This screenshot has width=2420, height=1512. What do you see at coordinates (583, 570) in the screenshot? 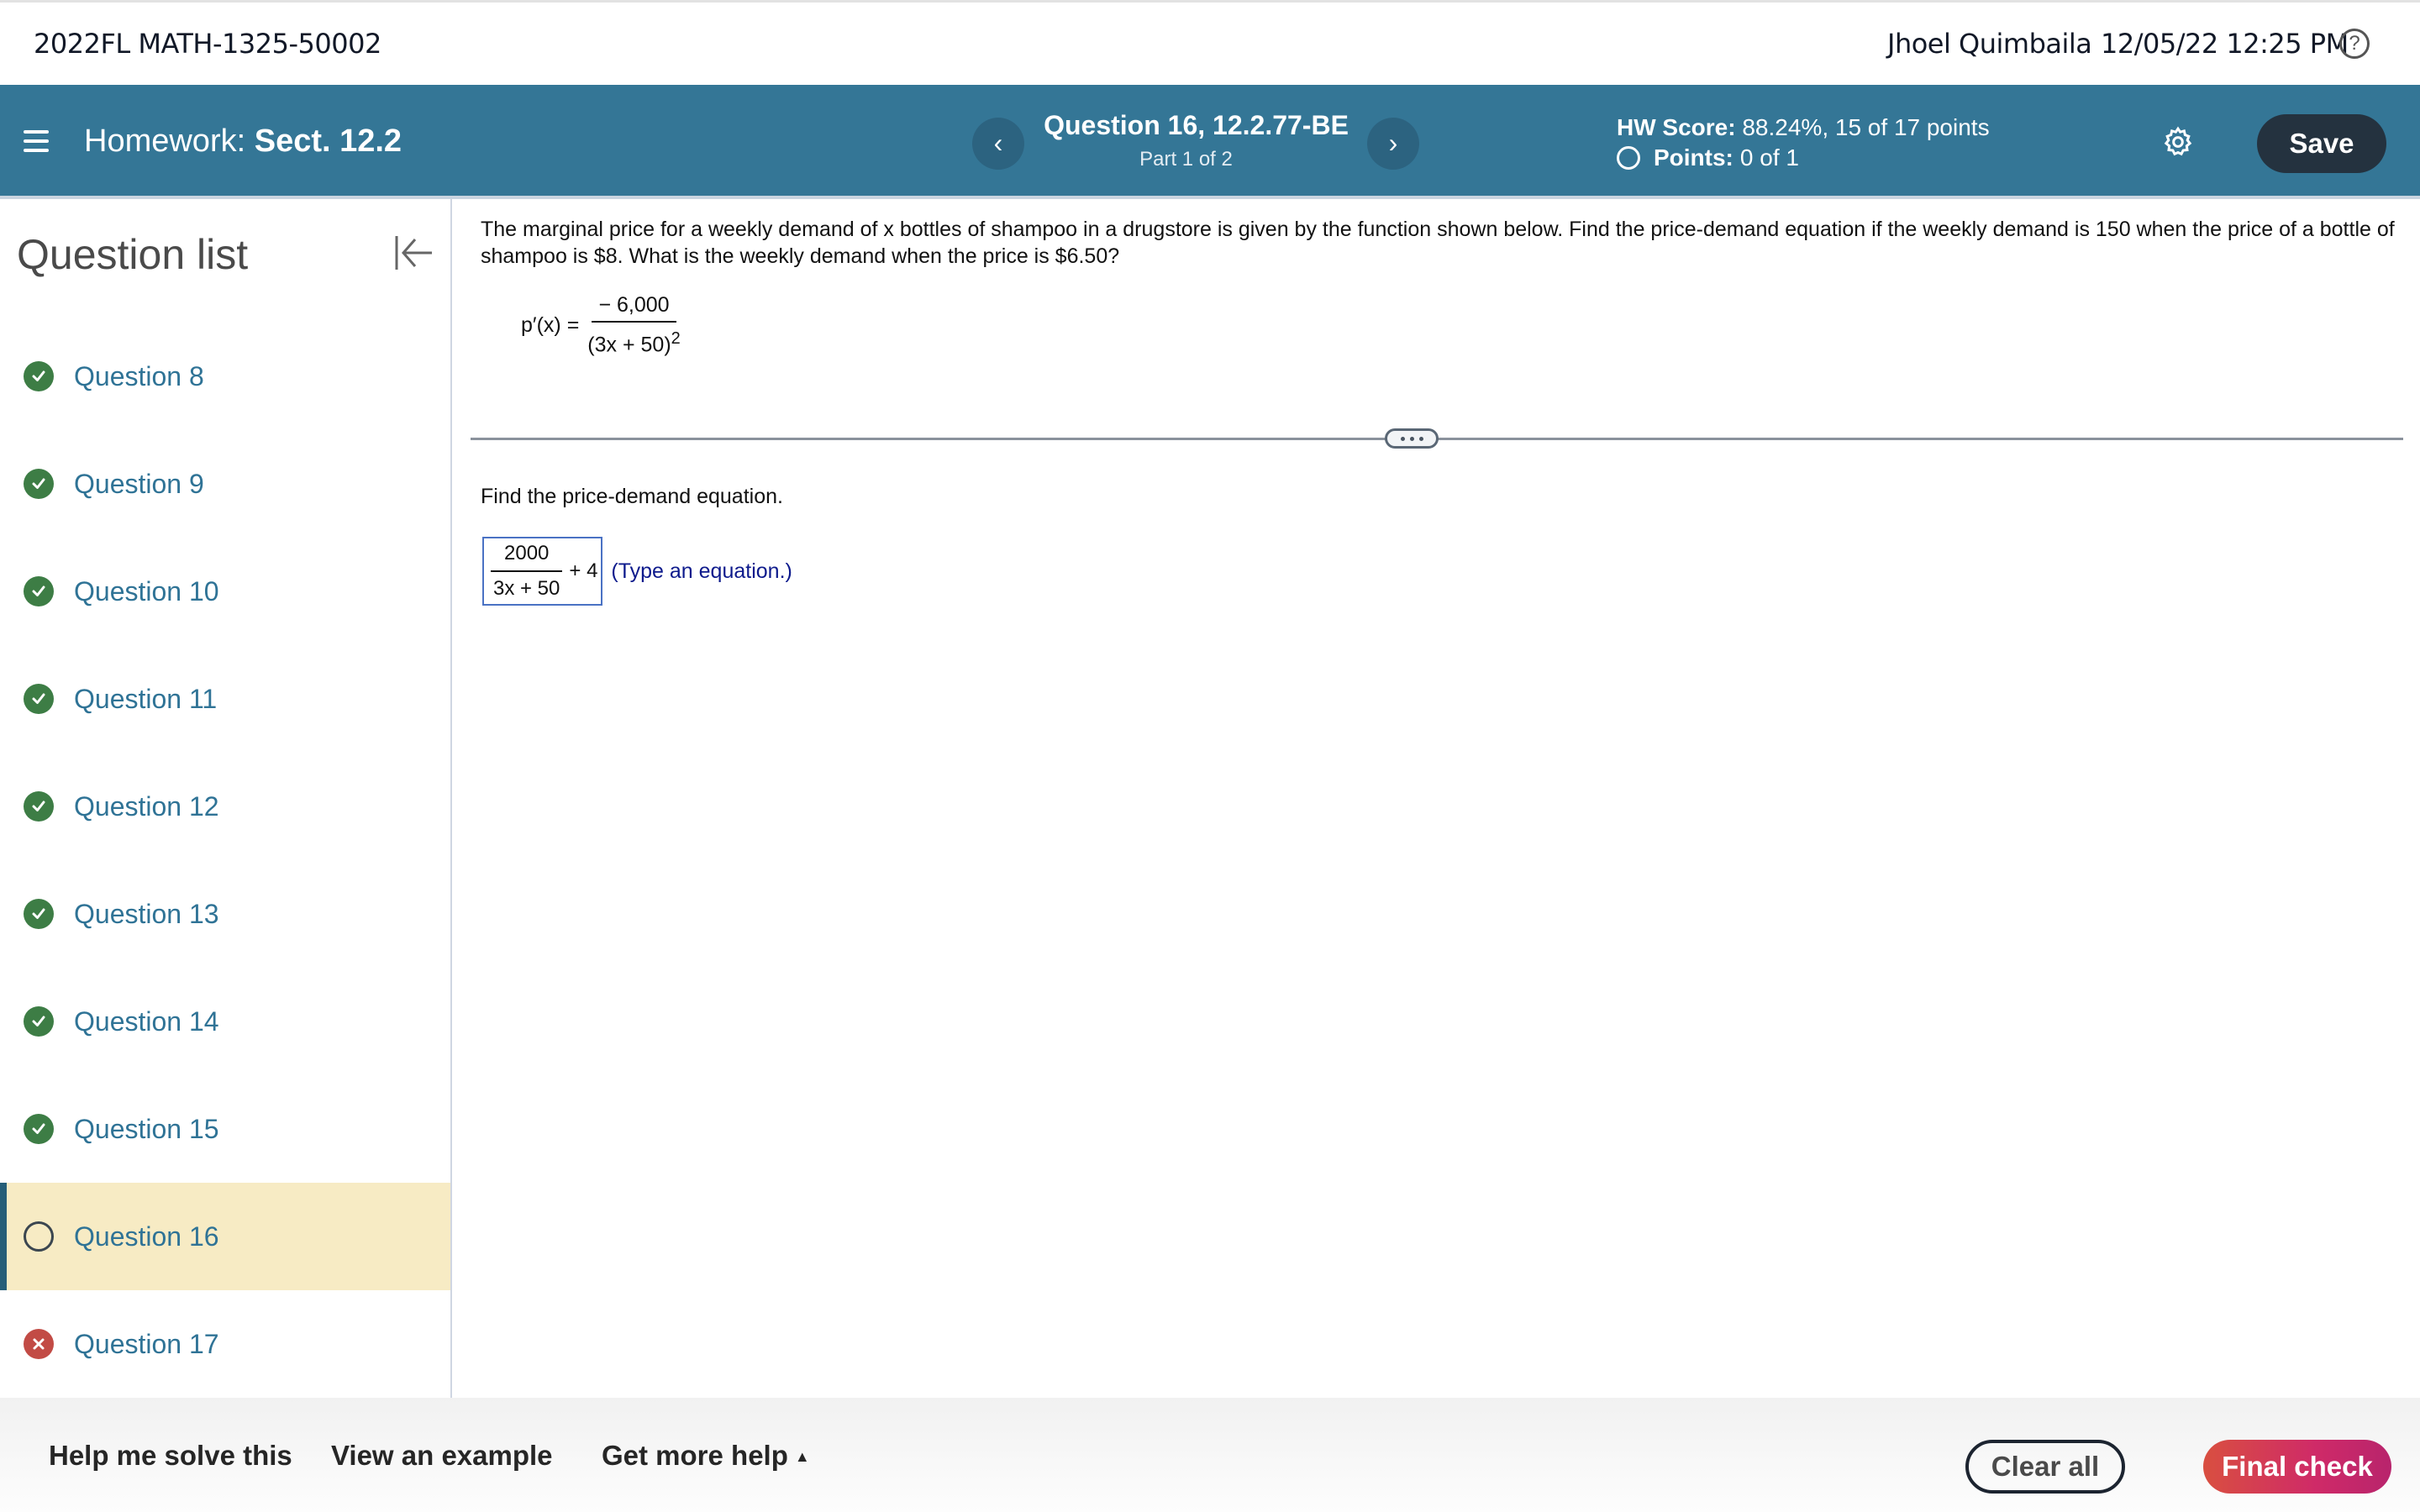
I see `answer-constant: + 4` at bounding box center [583, 570].